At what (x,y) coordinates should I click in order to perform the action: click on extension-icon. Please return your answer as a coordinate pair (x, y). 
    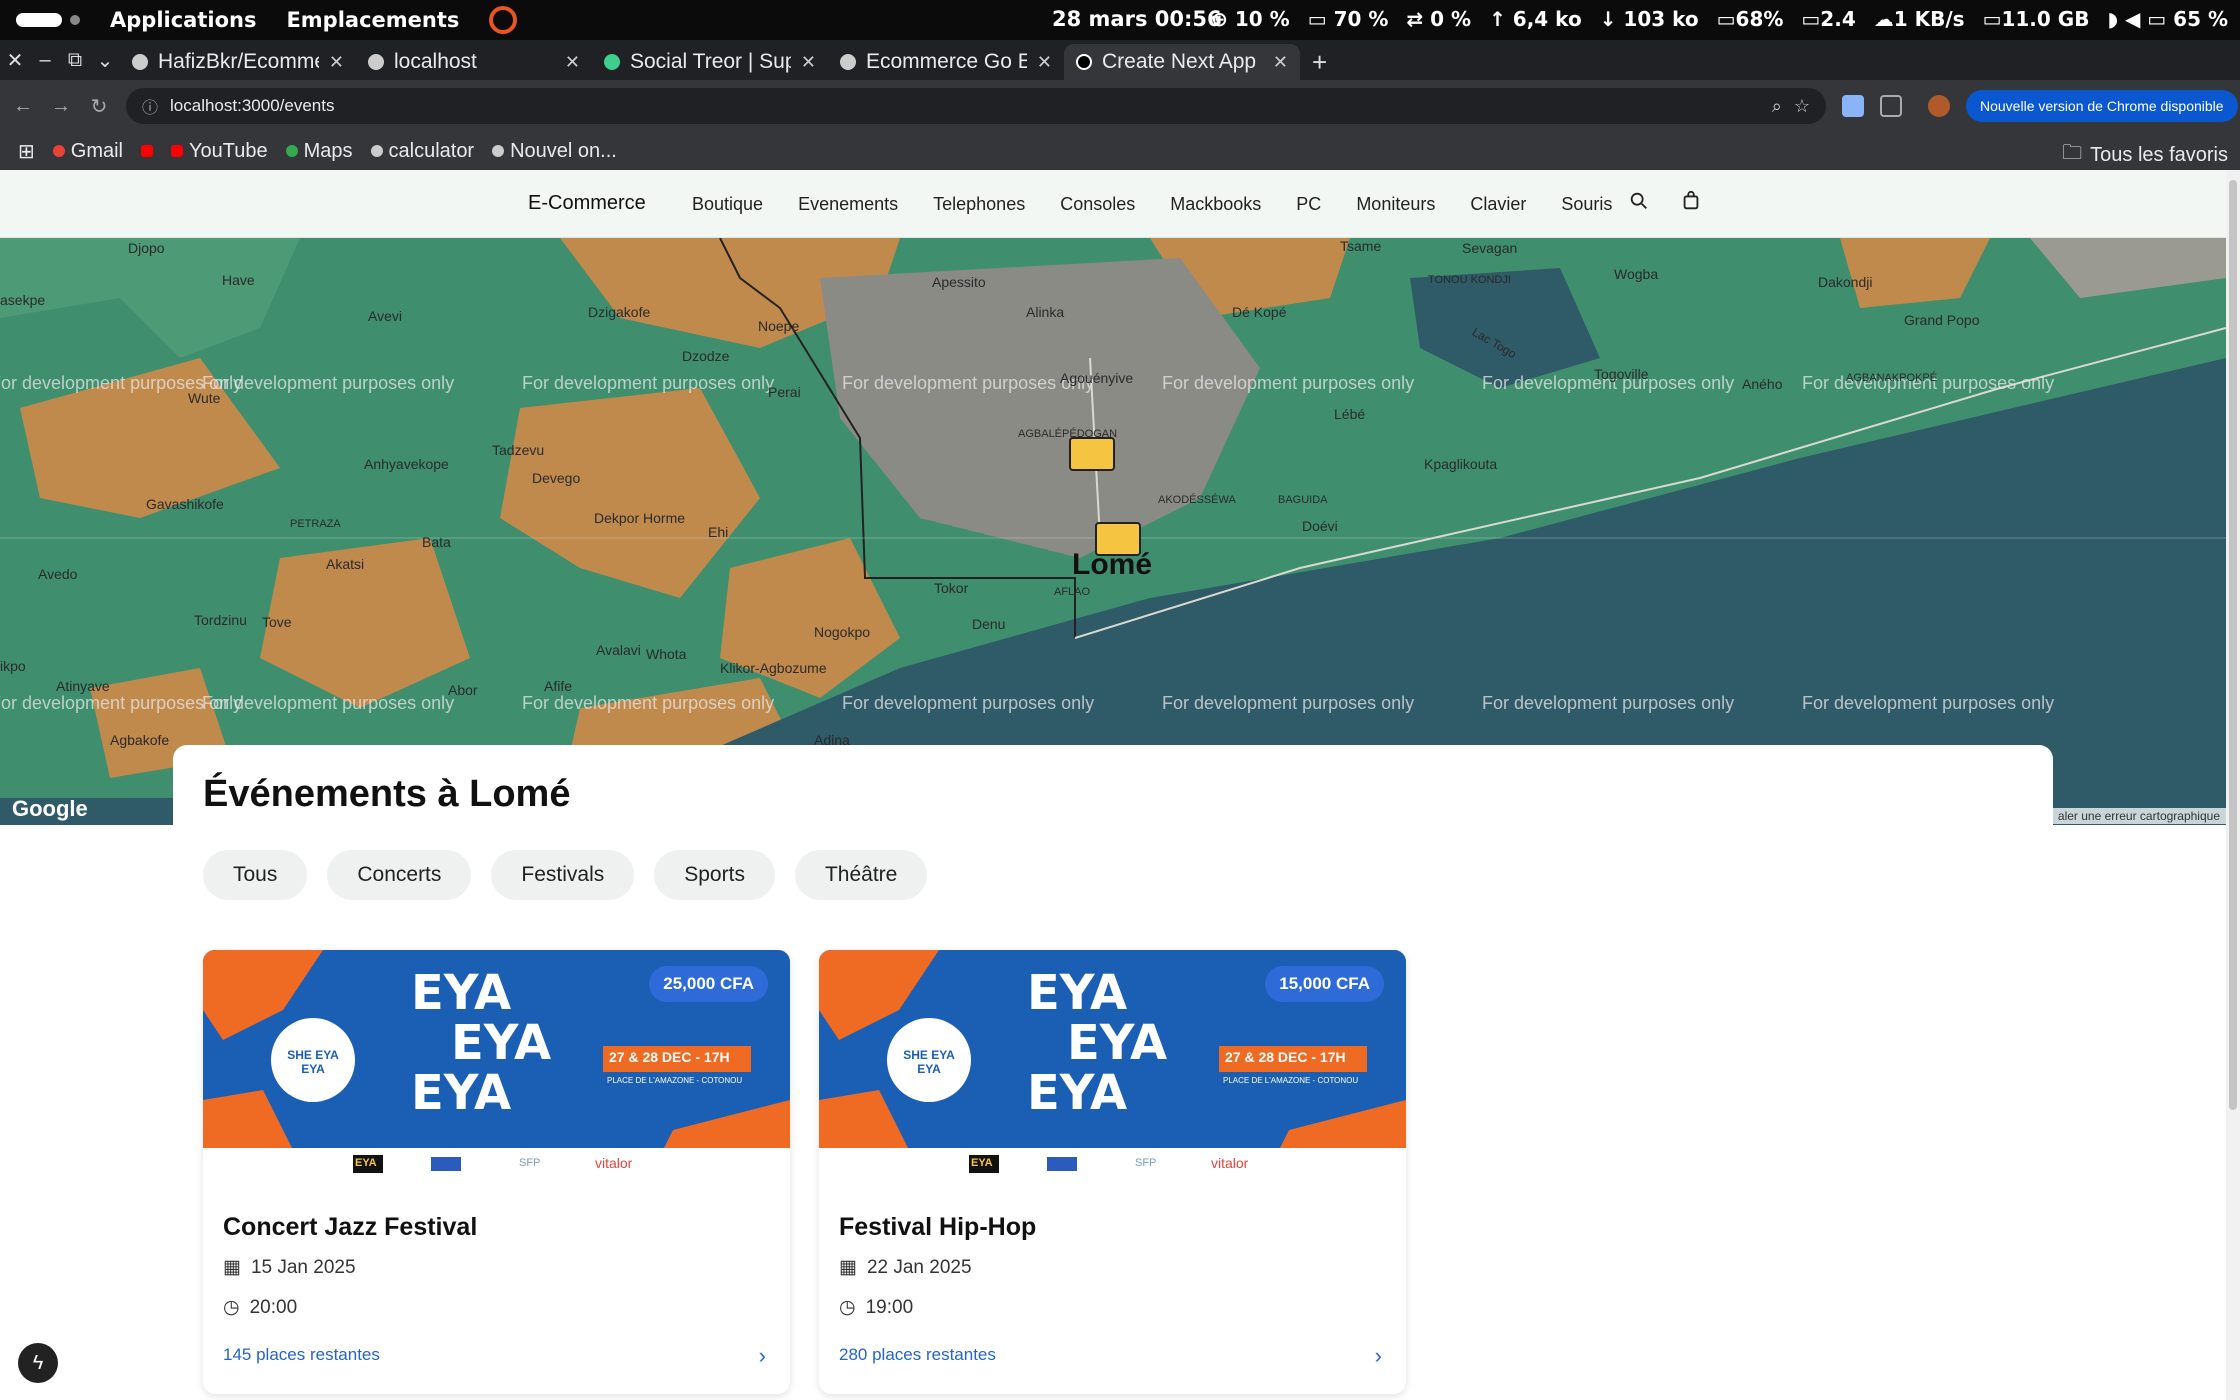
    Looking at the image, I should click on (1853, 106).